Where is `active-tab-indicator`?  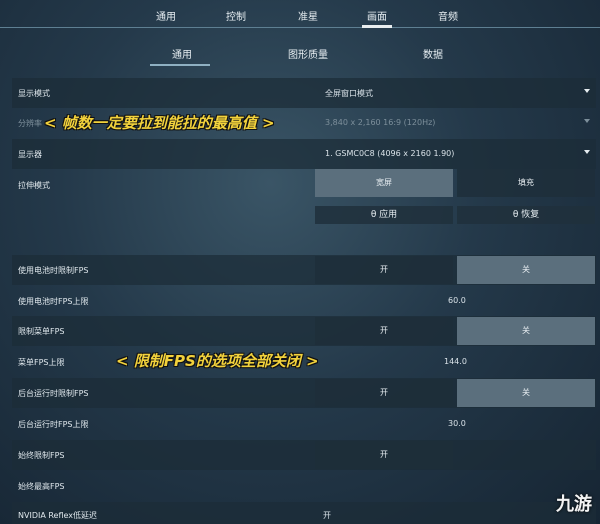 active-tab-indicator is located at coordinates (377, 26).